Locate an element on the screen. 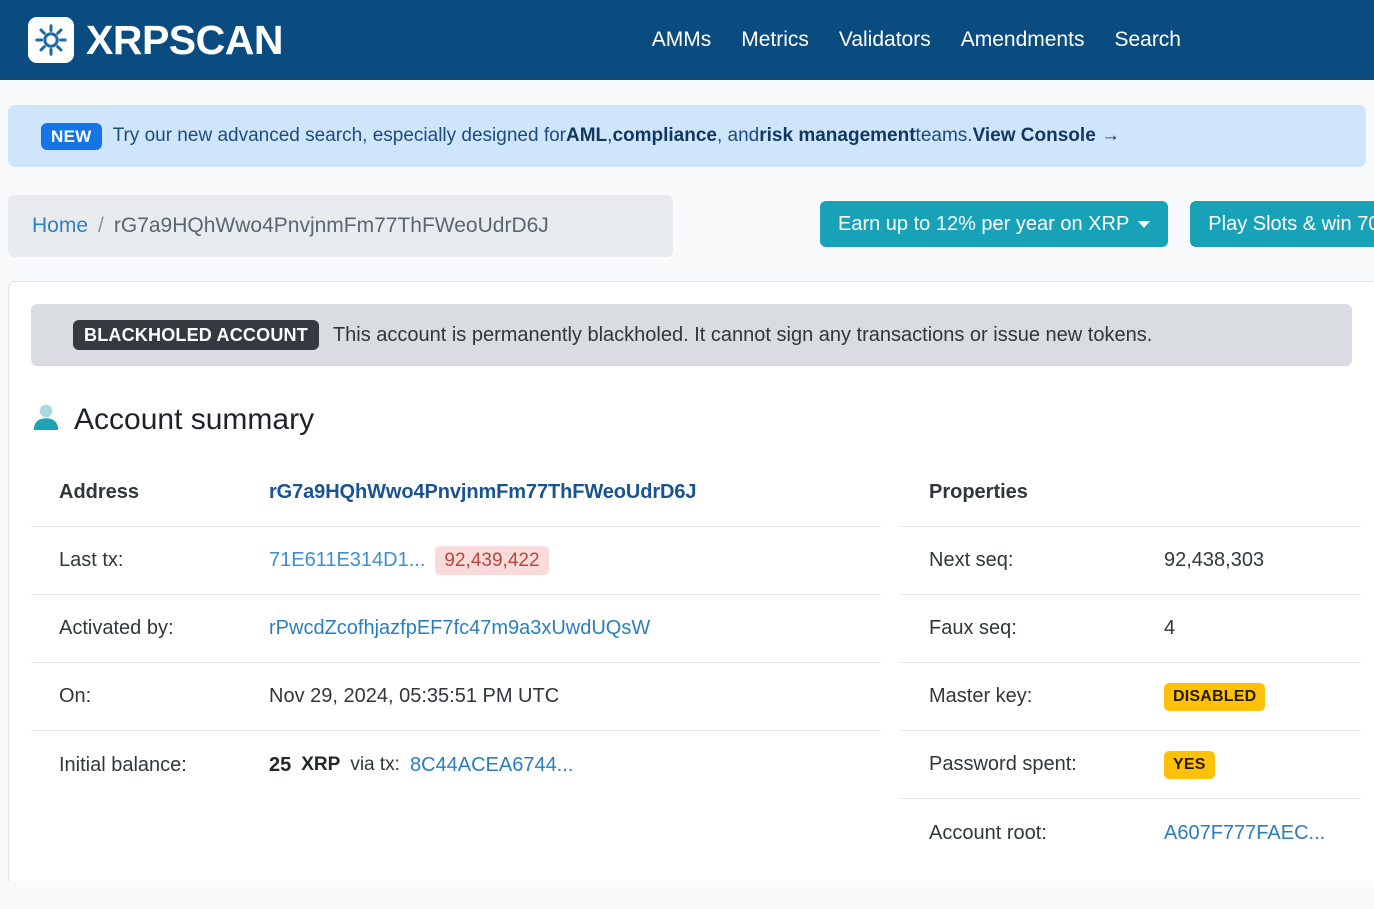 Image resolution: width=1374 pixels, height=909 pixels. sun-burst-logo-icon is located at coordinates (51, 40).